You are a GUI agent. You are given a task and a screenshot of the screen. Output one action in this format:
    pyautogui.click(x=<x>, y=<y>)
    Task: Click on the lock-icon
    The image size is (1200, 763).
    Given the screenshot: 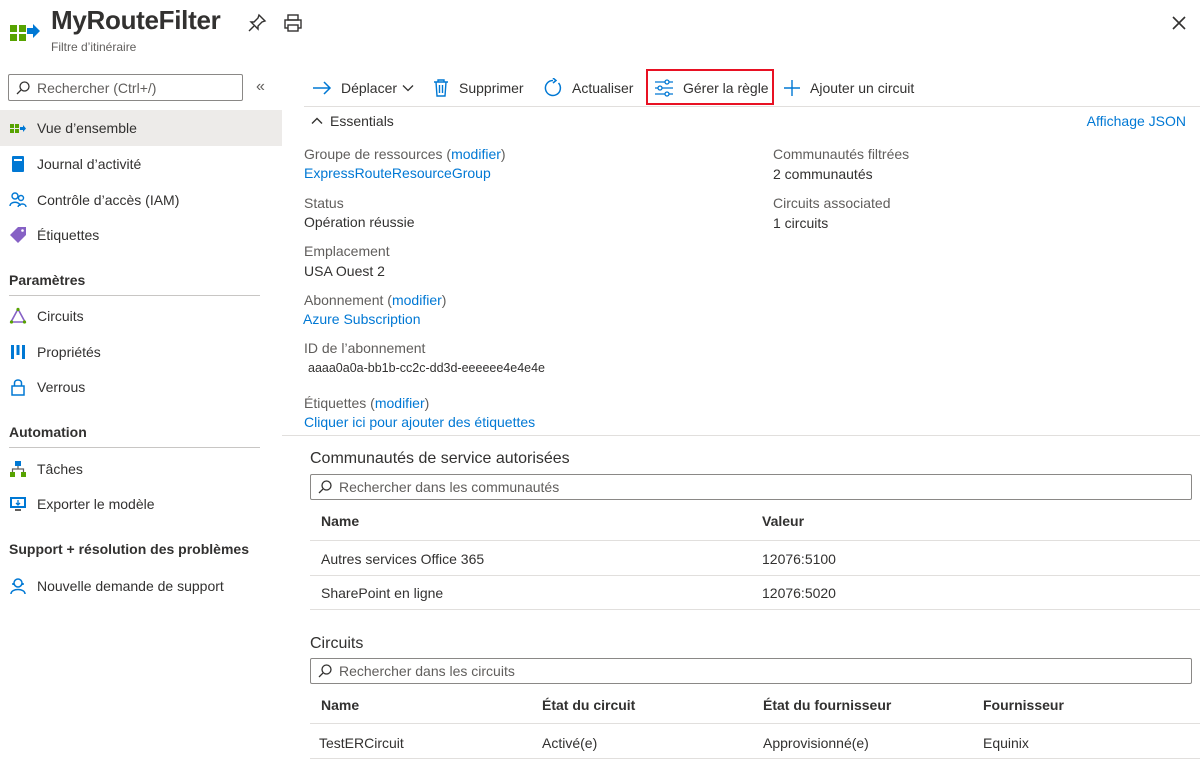 What is the action you would take?
    pyautogui.click(x=18, y=387)
    